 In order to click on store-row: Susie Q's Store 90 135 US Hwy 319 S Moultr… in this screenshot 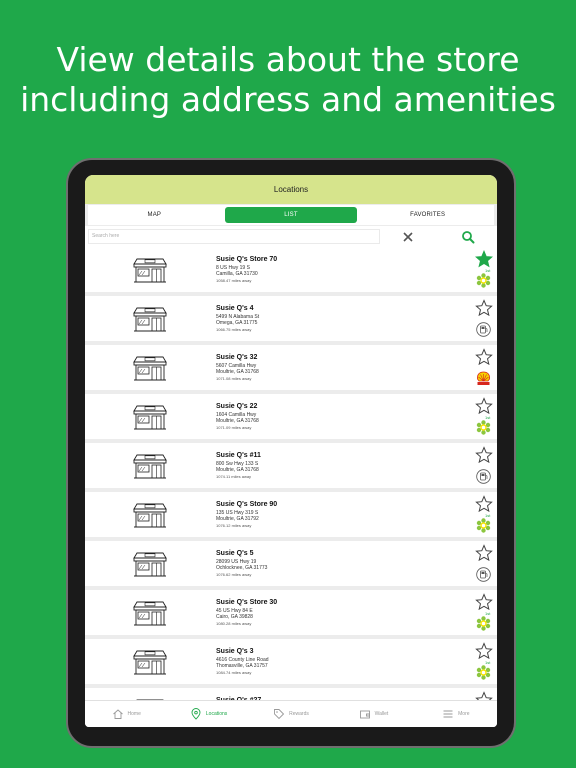, I will do `click(291, 514)`.